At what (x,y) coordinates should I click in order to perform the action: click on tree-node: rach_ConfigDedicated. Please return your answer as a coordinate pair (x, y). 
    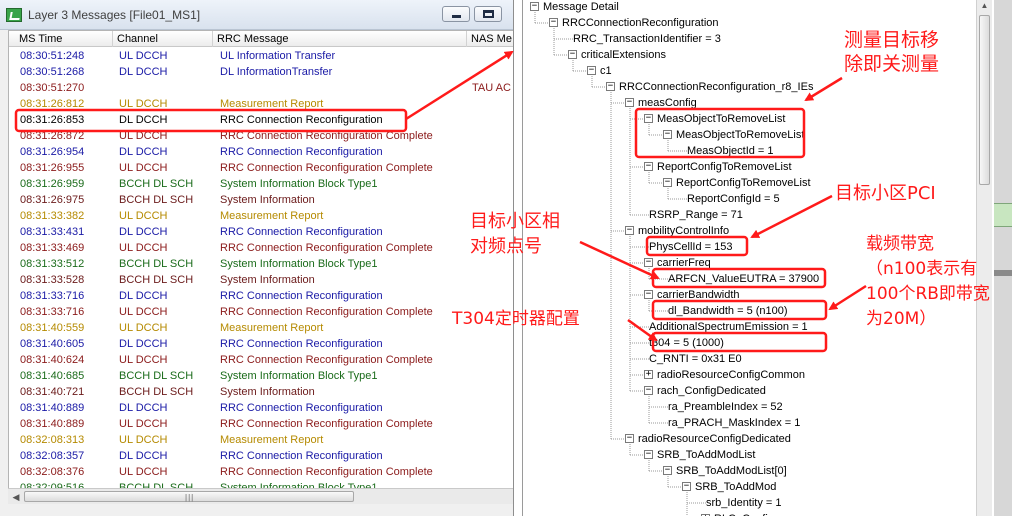
    Looking at the image, I should click on (711, 391).